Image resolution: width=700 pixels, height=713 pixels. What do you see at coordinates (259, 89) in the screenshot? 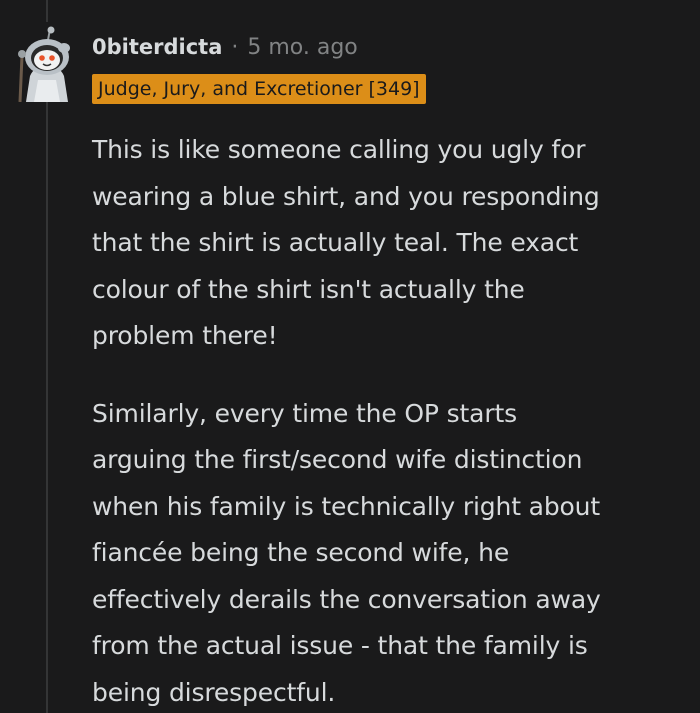
I see `user-flair: Judge, Jury, and Excretioner [349]` at bounding box center [259, 89].